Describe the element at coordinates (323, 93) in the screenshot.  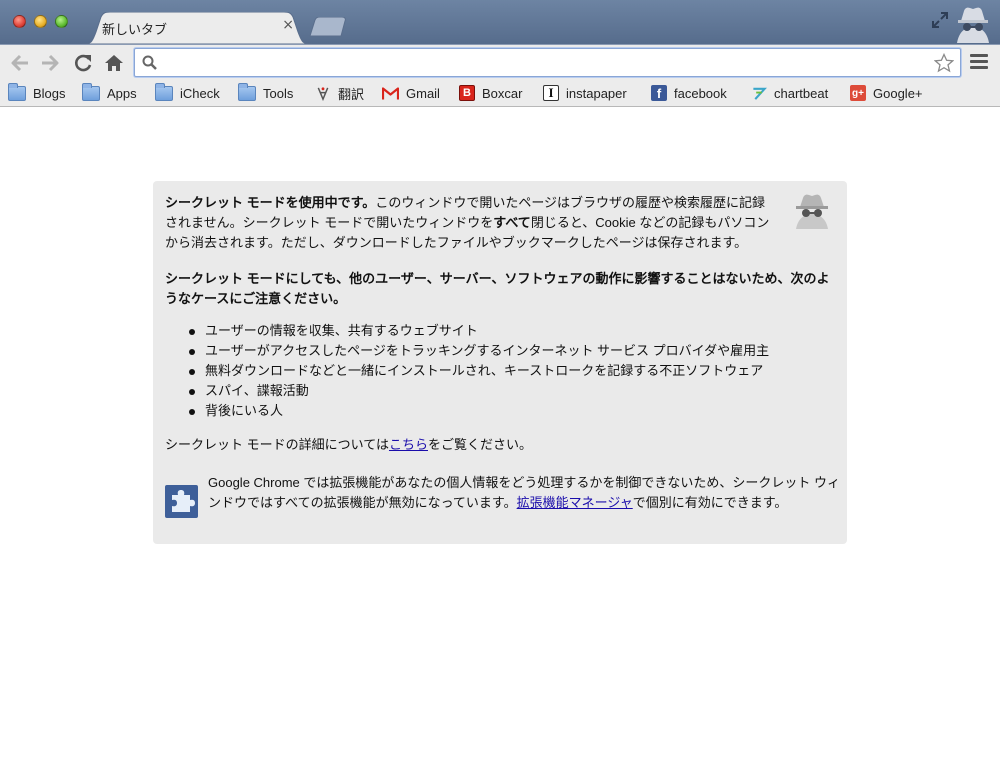
I see `translate-icon` at that location.